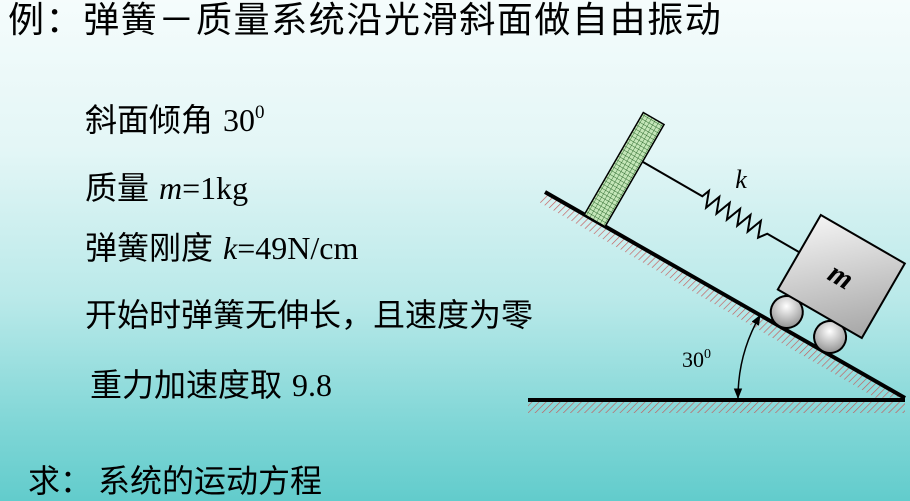 This screenshot has height=501, width=910. What do you see at coordinates (624, 169) in the screenshot?
I see `wall-post` at bounding box center [624, 169].